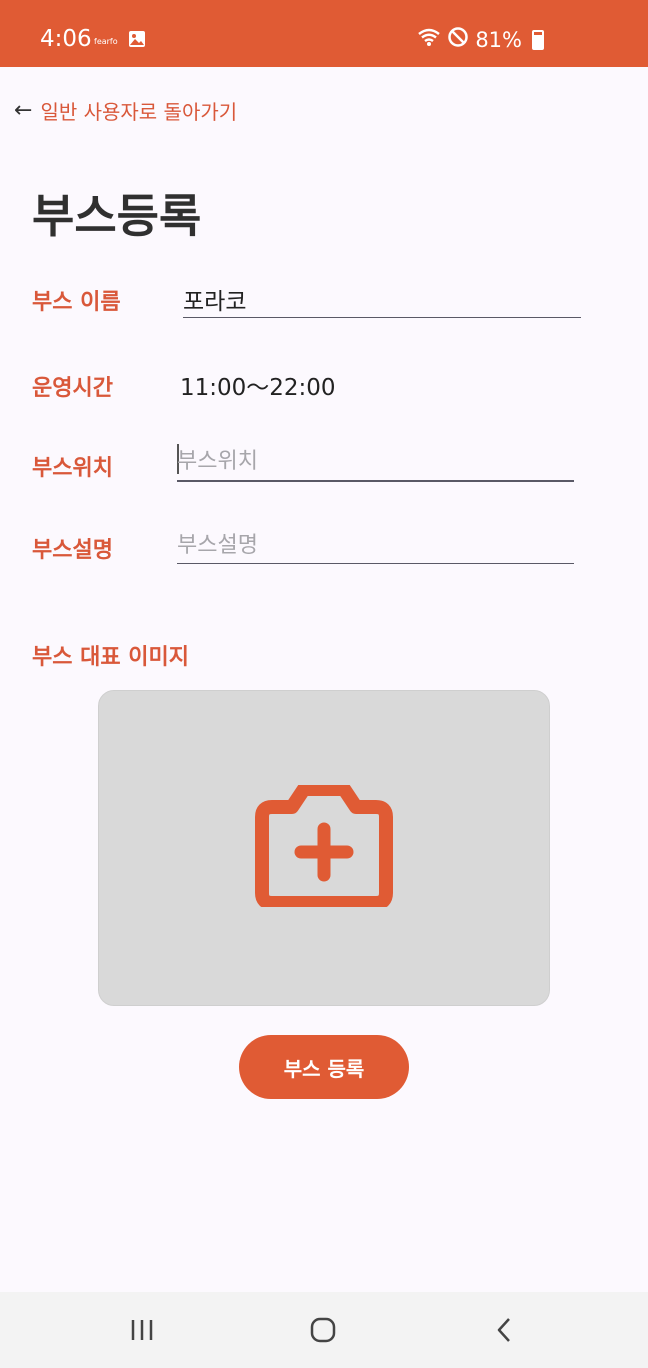 The width and height of the screenshot is (648, 1368). I want to click on do-not-disturb-icon, so click(458, 39).